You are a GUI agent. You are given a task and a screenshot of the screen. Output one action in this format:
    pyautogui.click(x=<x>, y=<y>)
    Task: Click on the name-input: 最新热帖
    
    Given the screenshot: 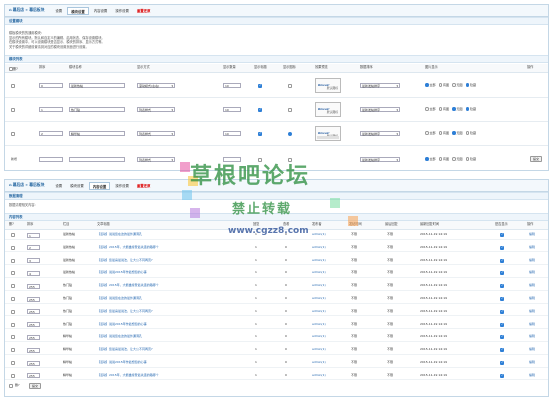 What is the action you would take?
    pyautogui.click(x=97, y=85)
    